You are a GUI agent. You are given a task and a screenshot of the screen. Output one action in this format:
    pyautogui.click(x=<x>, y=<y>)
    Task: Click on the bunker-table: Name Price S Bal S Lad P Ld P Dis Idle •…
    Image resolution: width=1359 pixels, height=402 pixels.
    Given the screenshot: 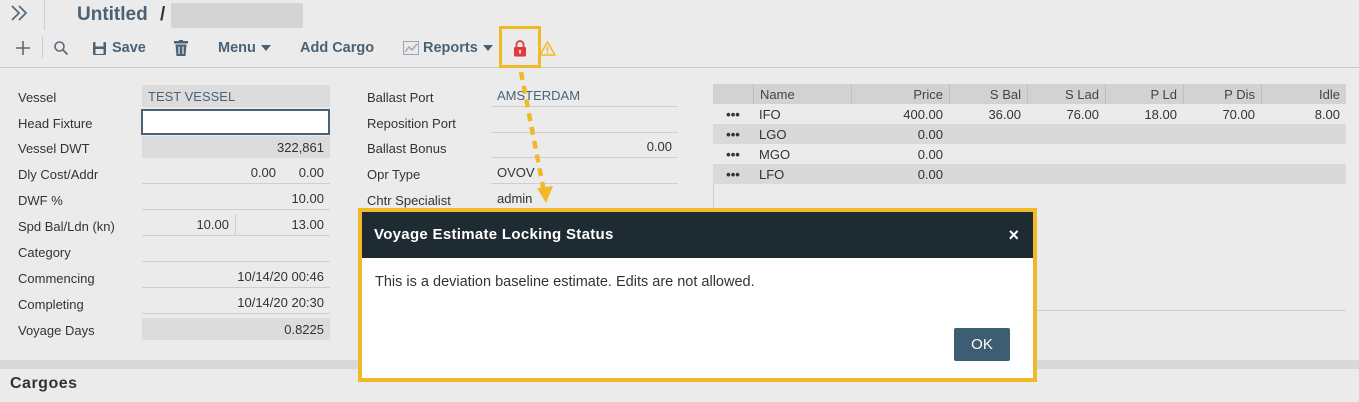 What is the action you would take?
    pyautogui.click(x=1029, y=134)
    